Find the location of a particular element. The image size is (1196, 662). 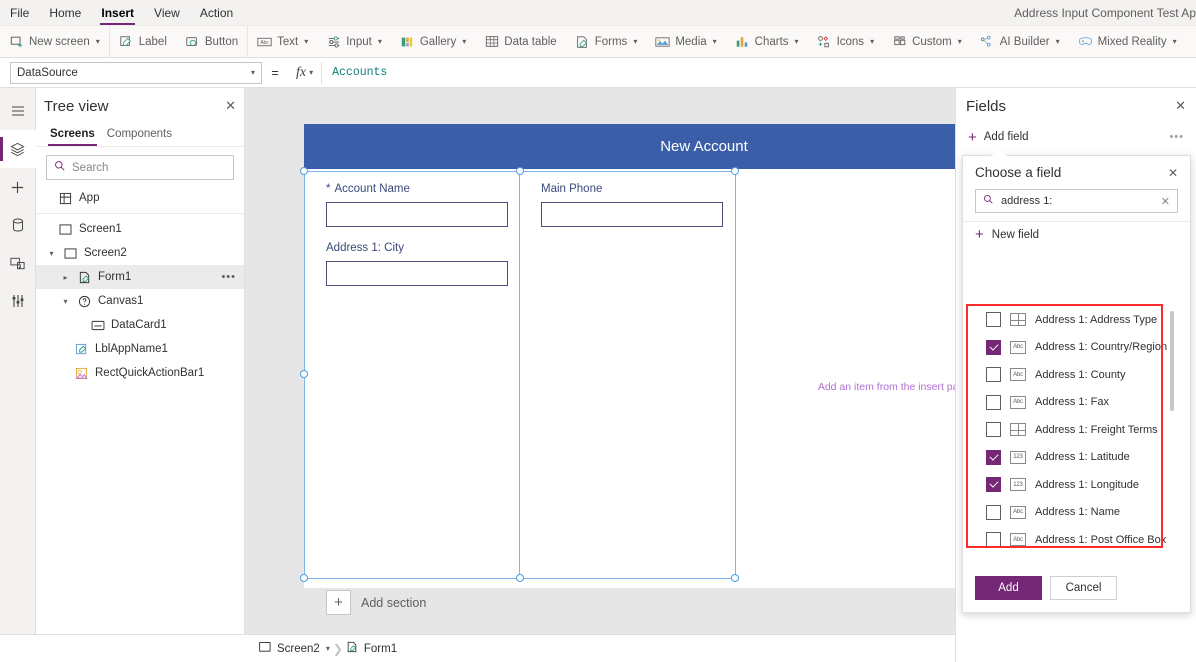

data-icon is located at coordinates (18, 225).